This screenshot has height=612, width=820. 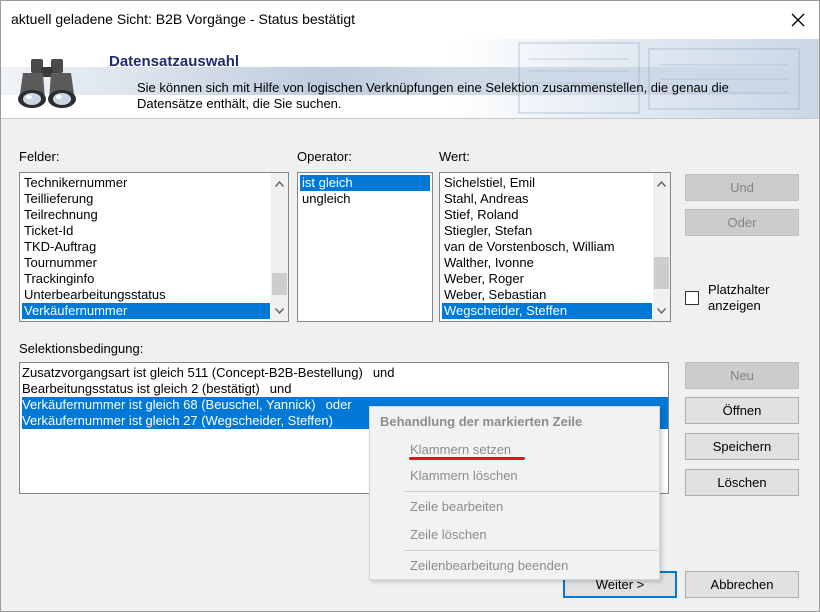 What do you see at coordinates (324, 156) in the screenshot?
I see `operator-label: Operator:` at bounding box center [324, 156].